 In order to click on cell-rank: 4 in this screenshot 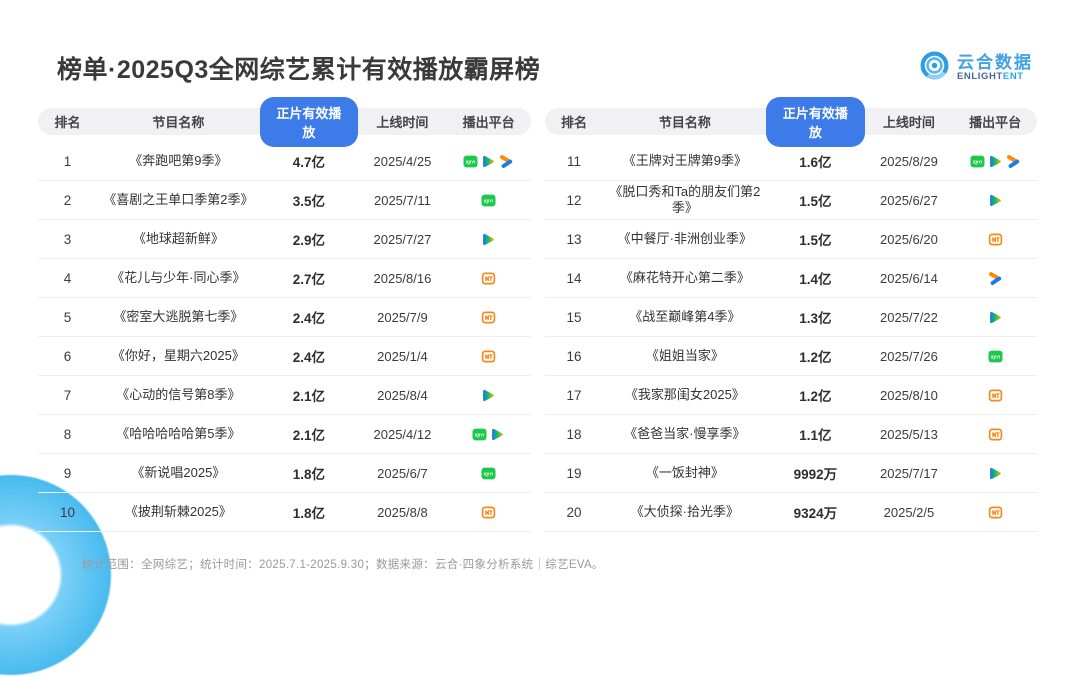, I will do `click(67, 278)`.